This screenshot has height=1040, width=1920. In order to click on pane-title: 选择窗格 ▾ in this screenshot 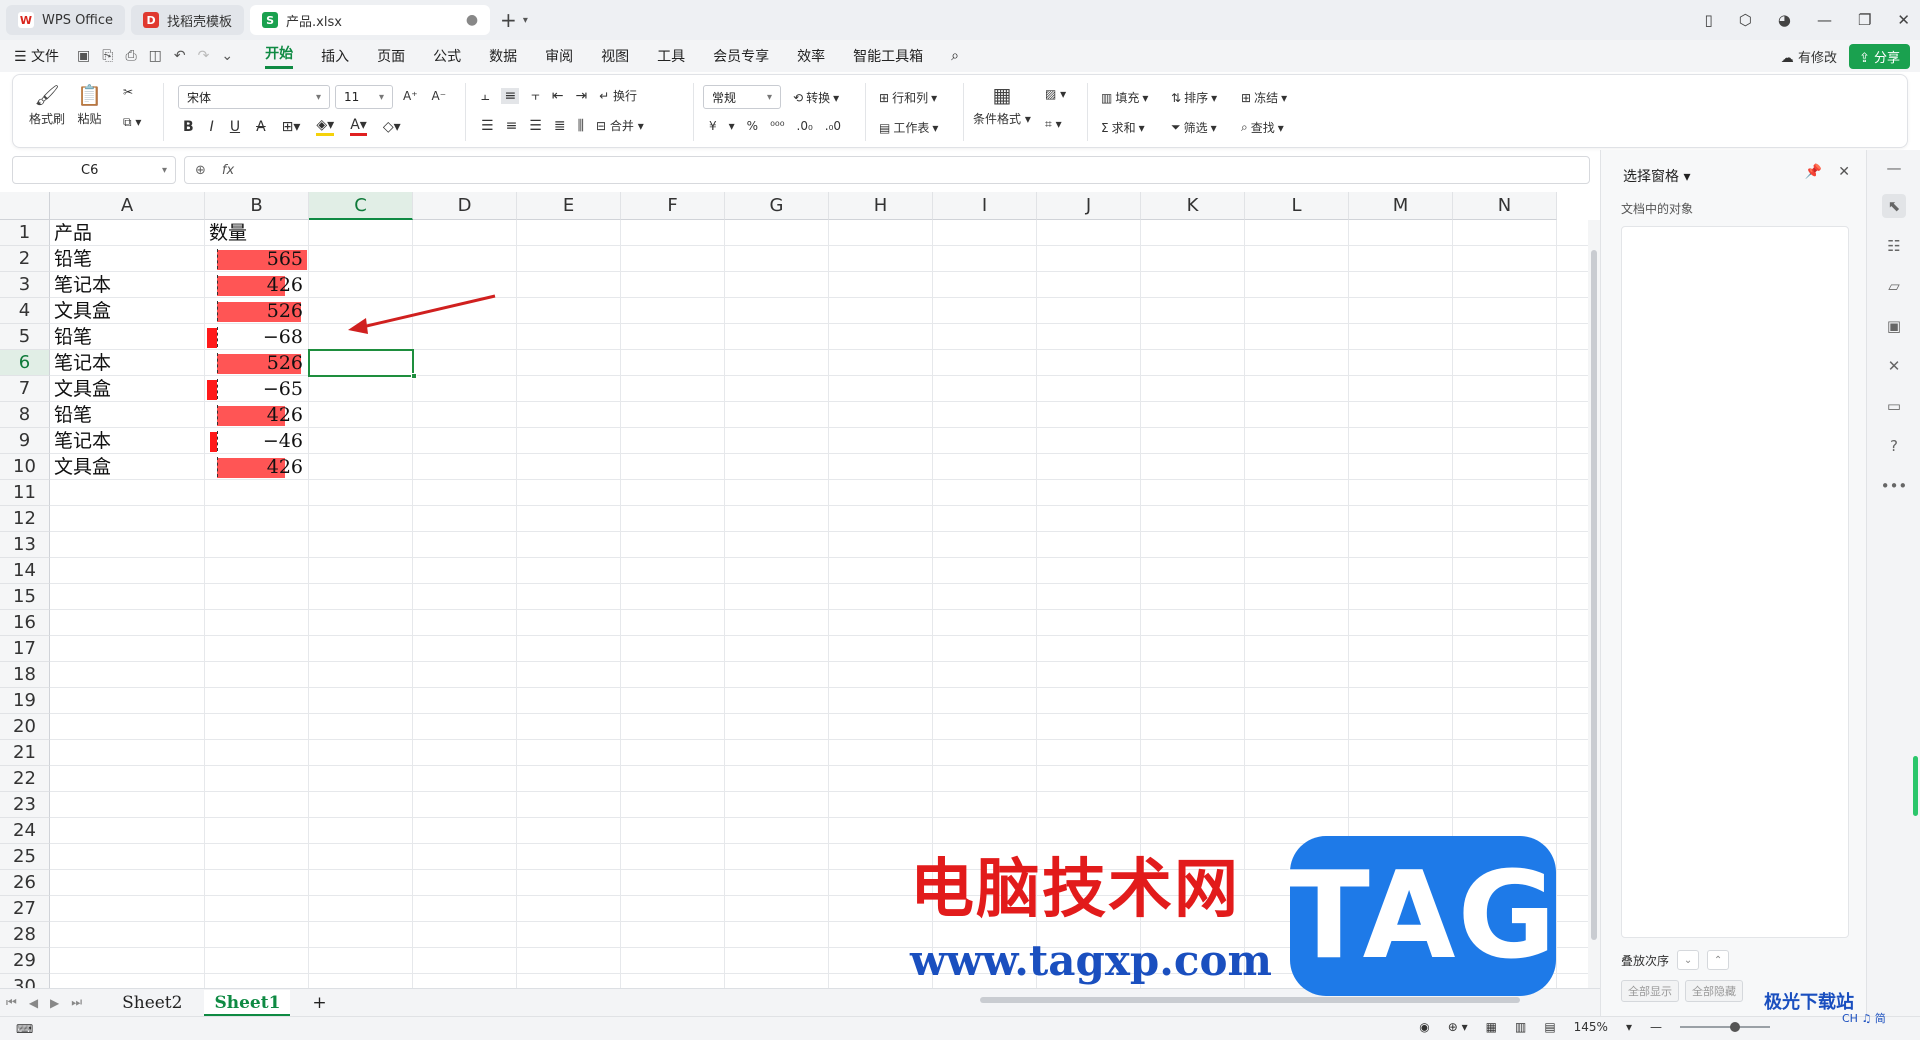, I will do `click(1656, 176)`.